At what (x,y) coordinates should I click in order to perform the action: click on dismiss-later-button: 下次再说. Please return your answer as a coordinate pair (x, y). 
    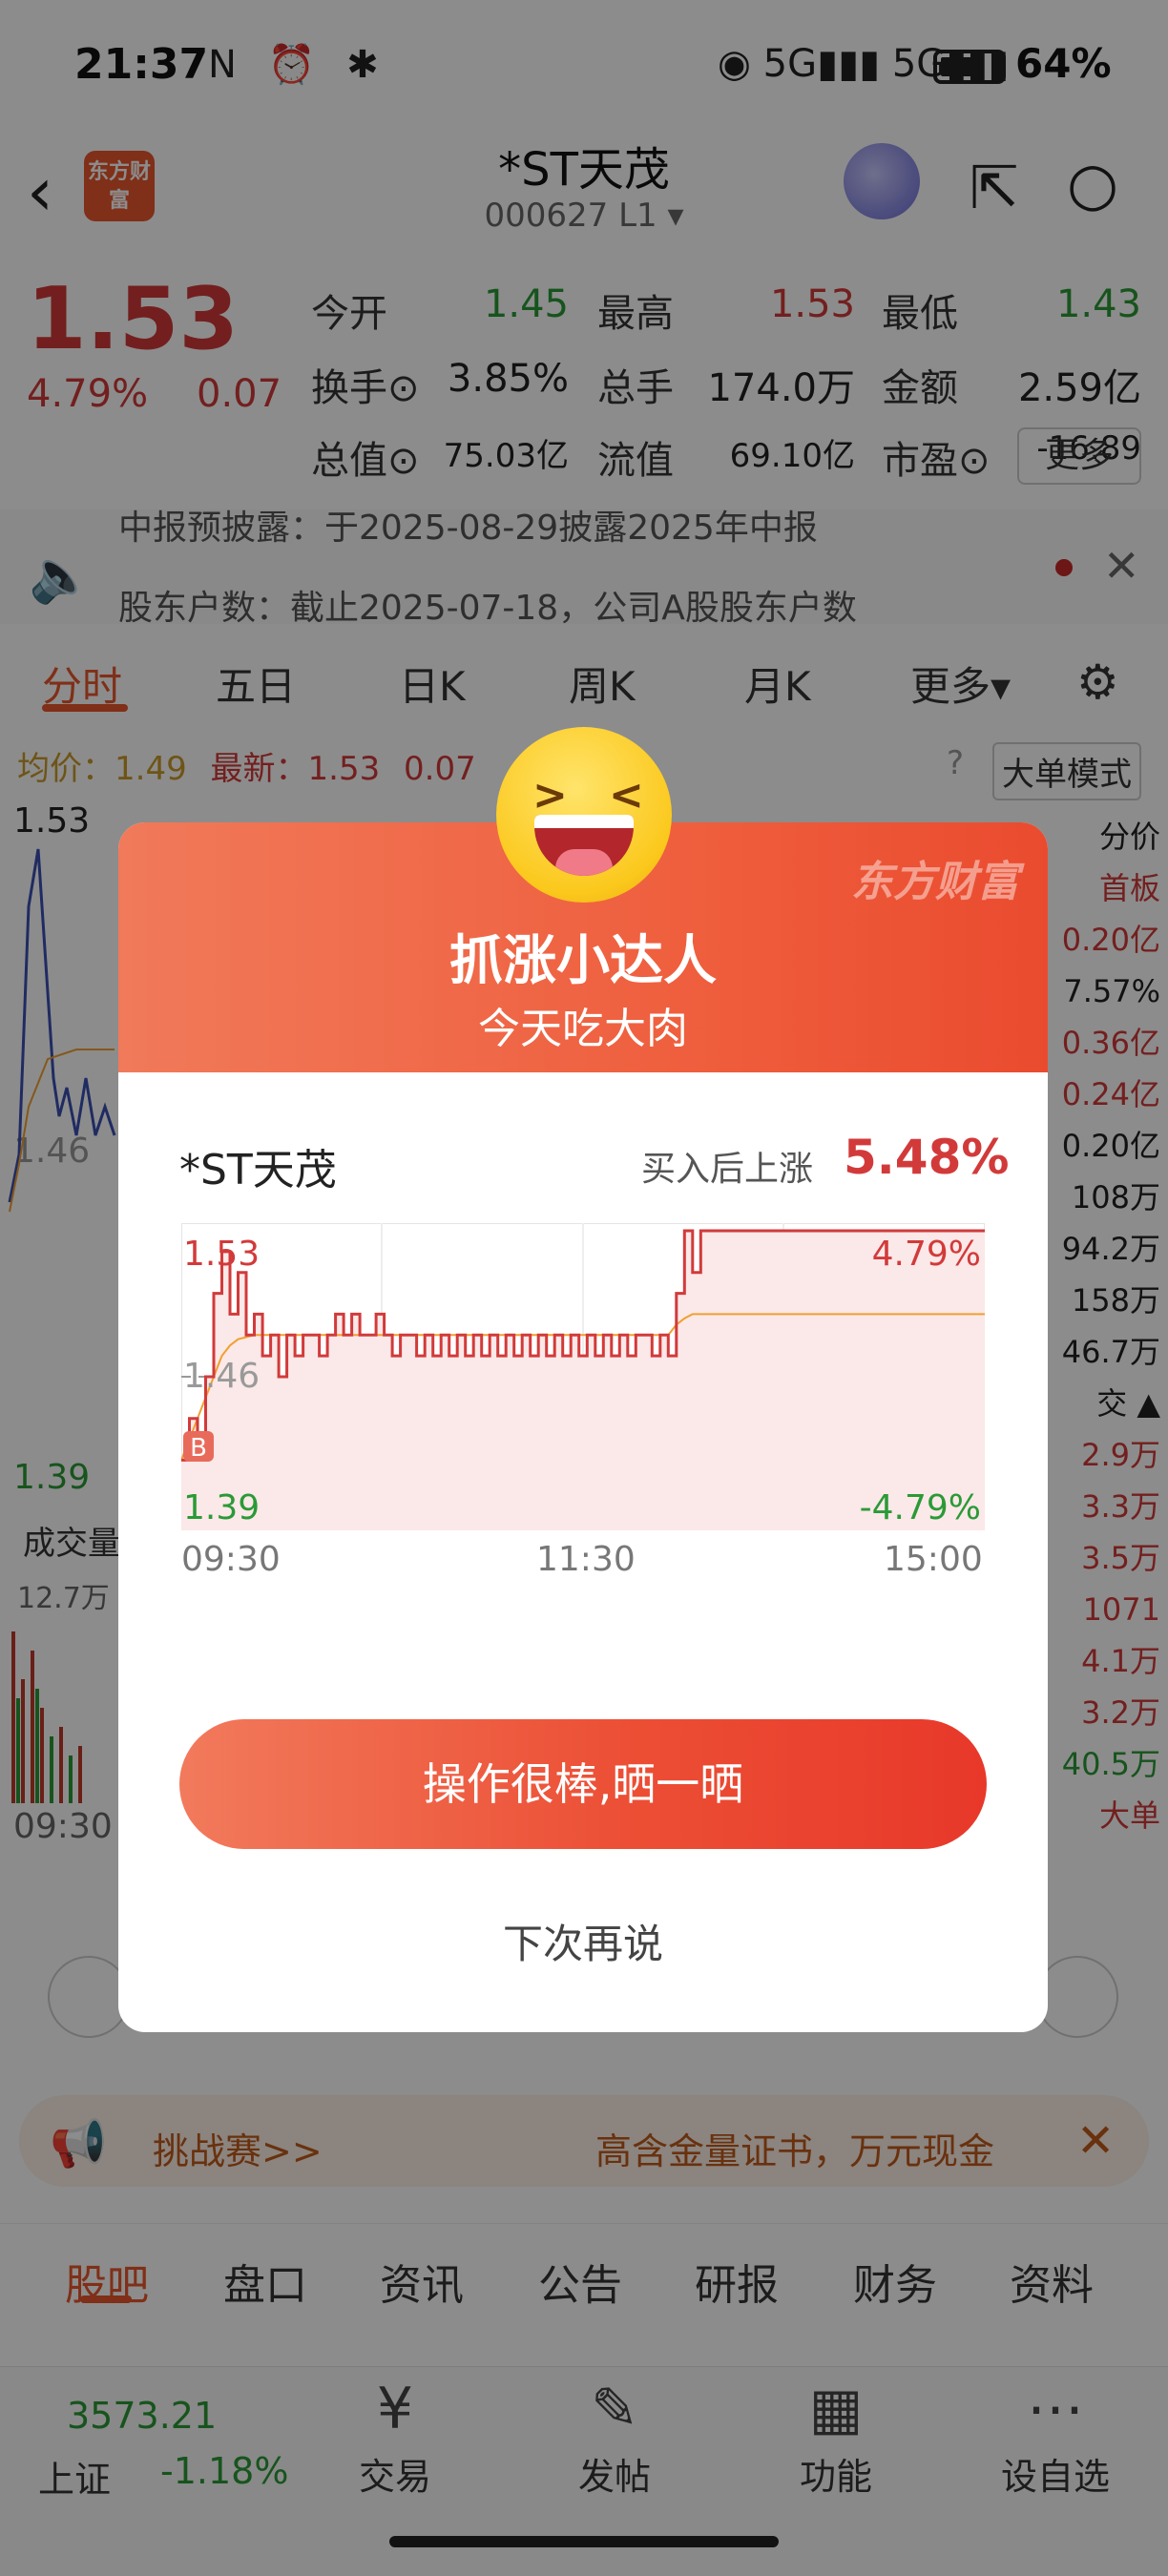
    Looking at the image, I should click on (583, 1941).